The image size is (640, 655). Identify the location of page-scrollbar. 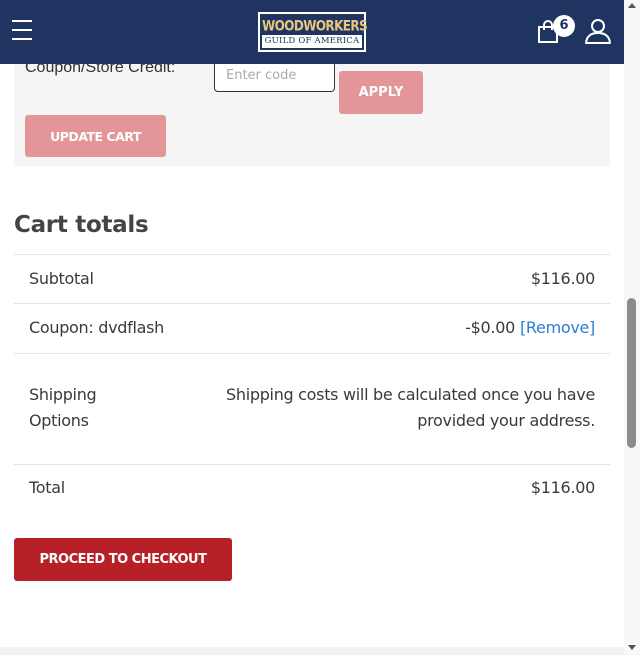
(632, 327).